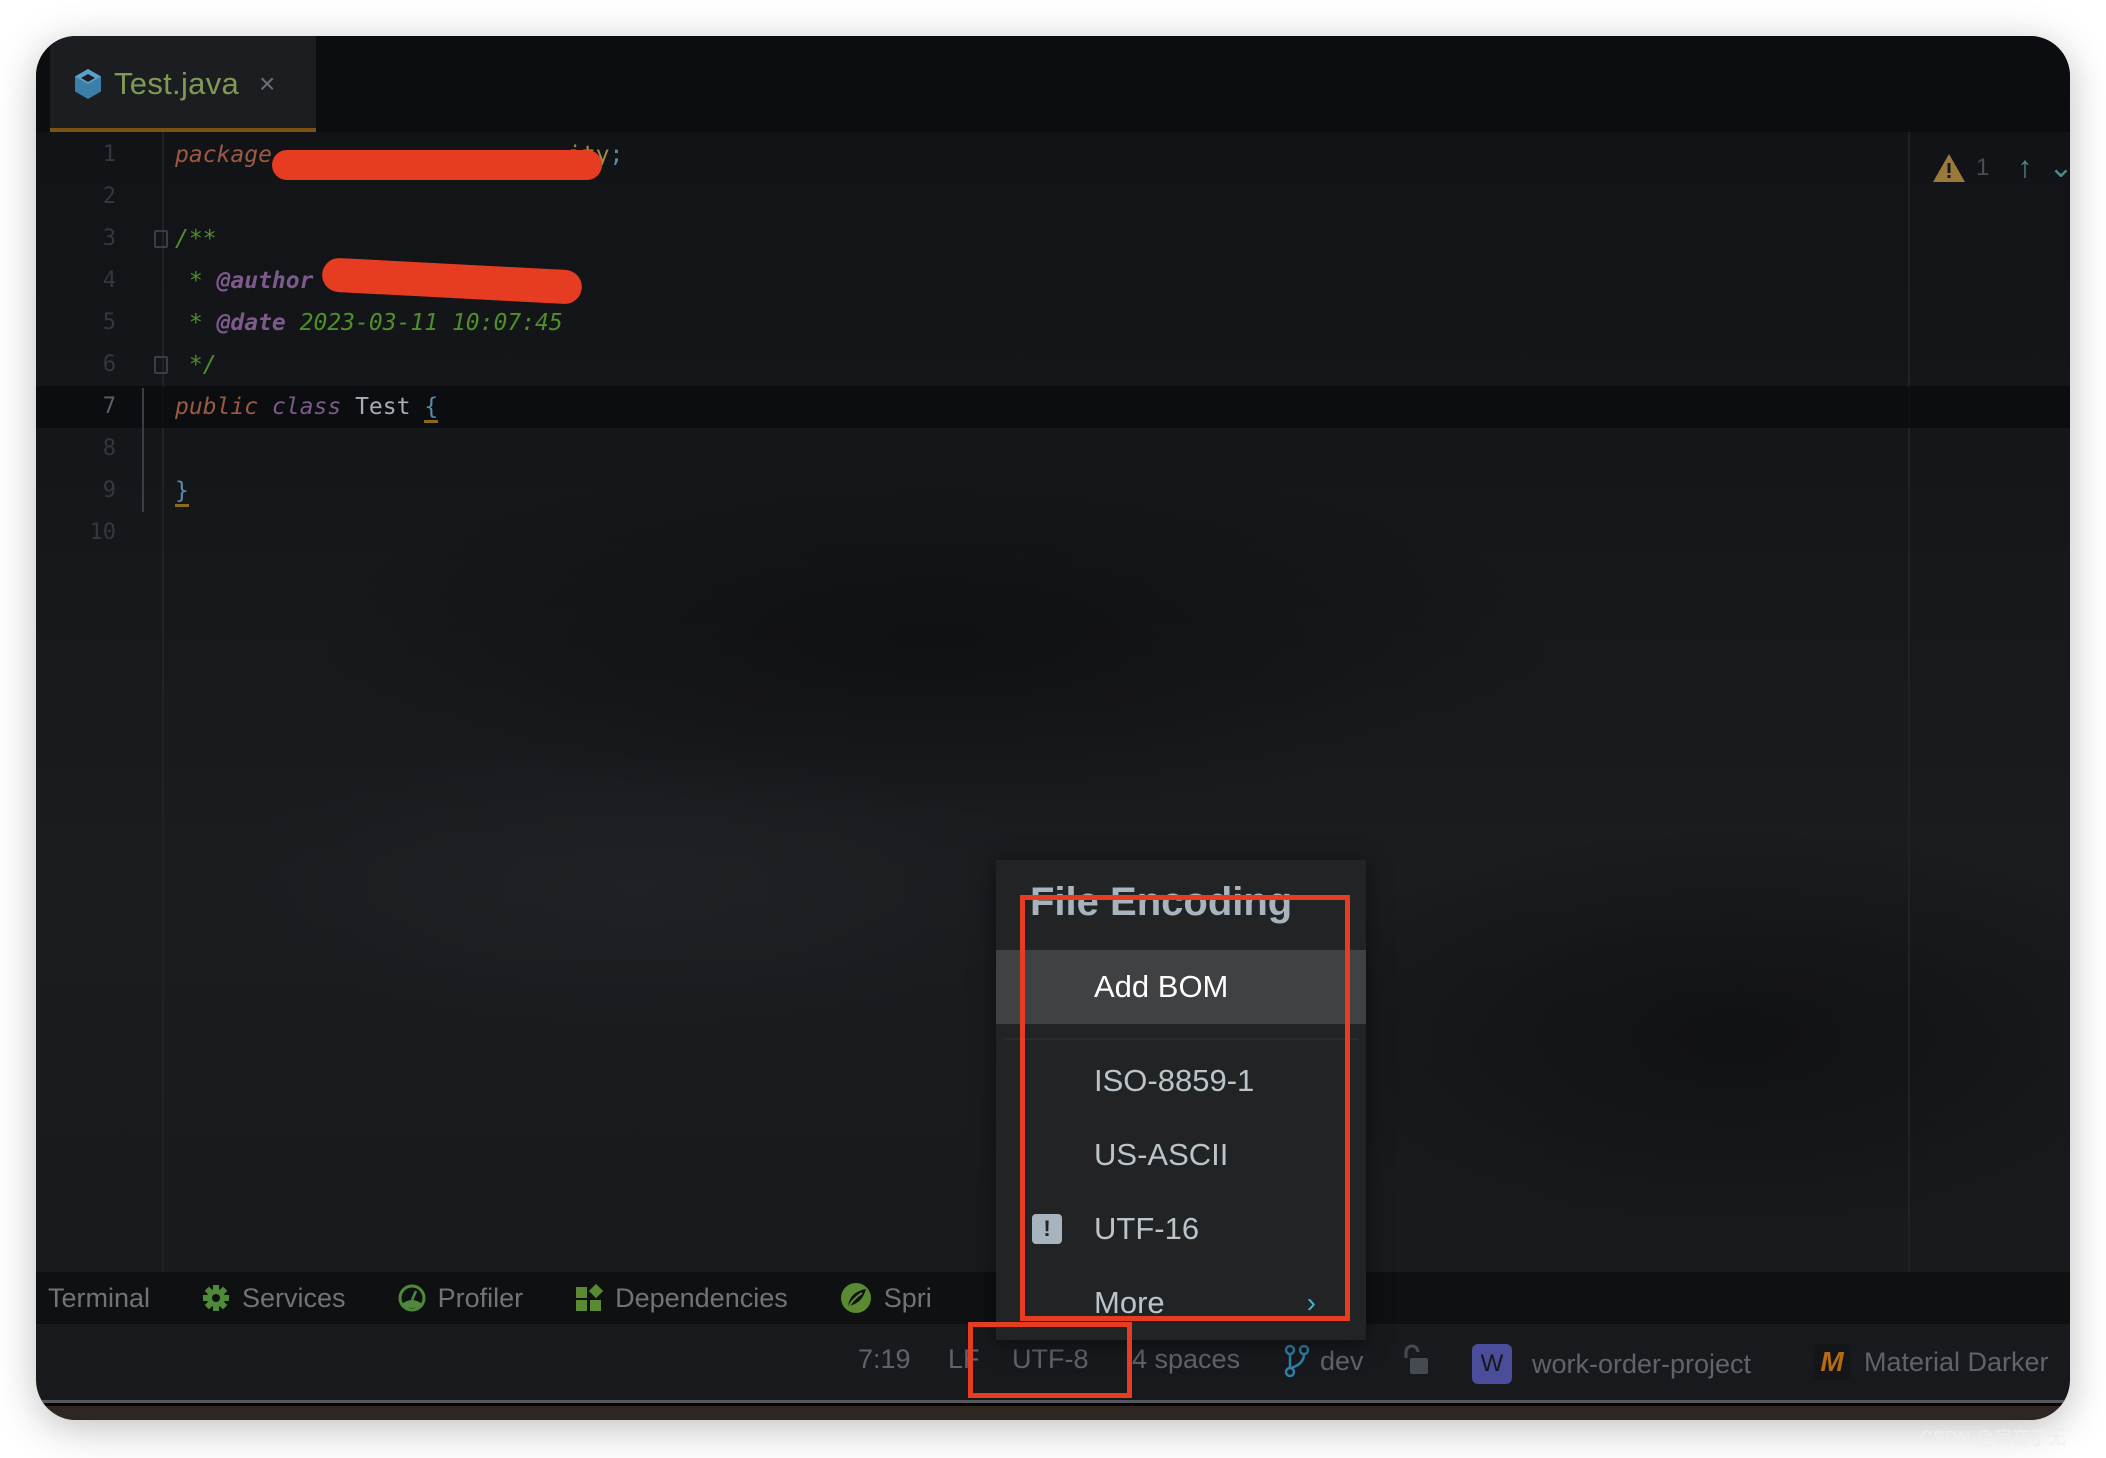 The image size is (2106, 1458). I want to click on tool-spring: Spri, so click(886, 1298).